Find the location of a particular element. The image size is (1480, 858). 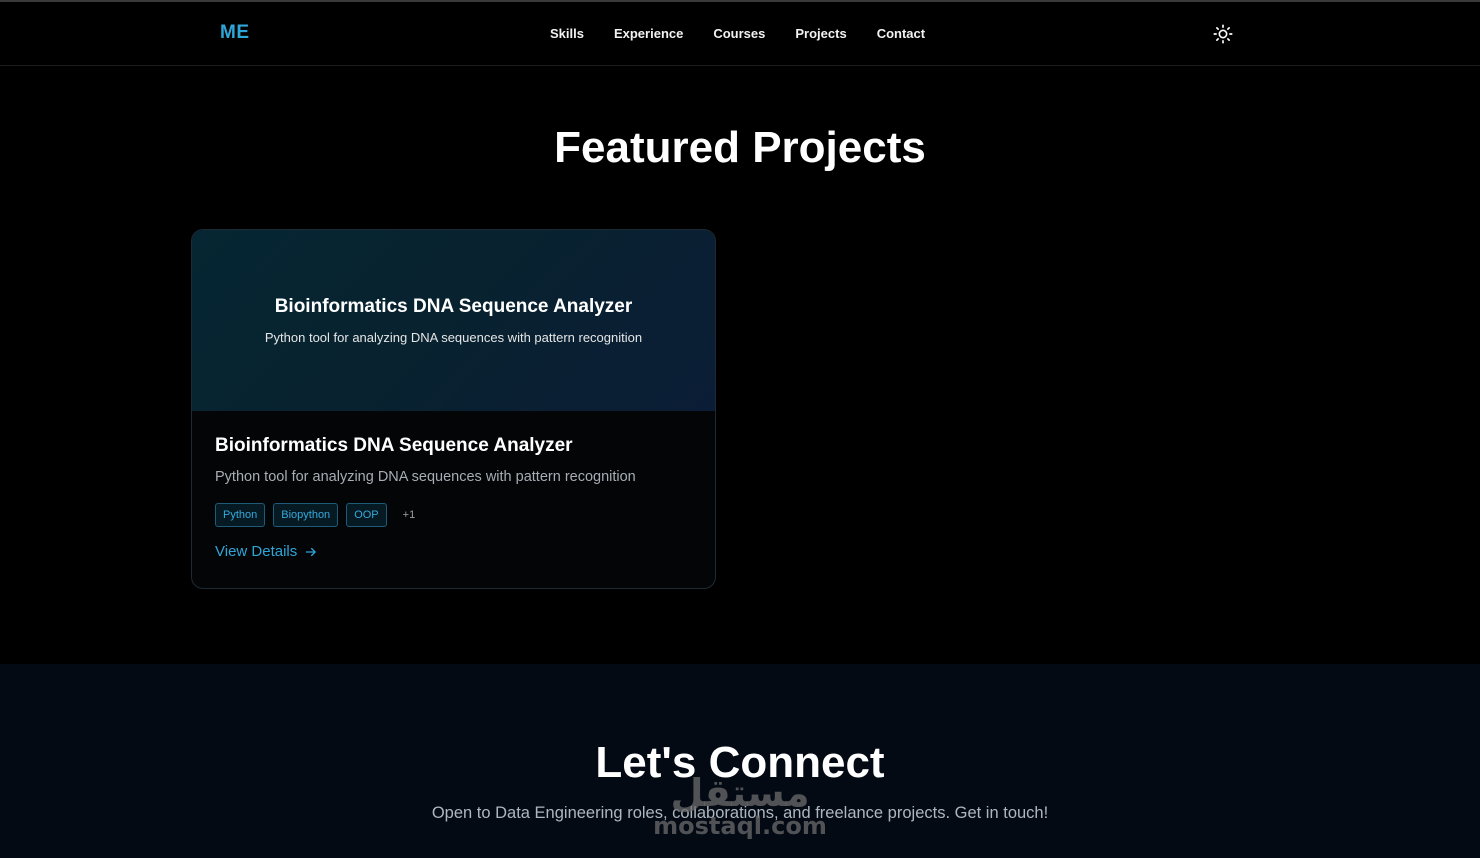

sun-icon is located at coordinates (1223, 34).